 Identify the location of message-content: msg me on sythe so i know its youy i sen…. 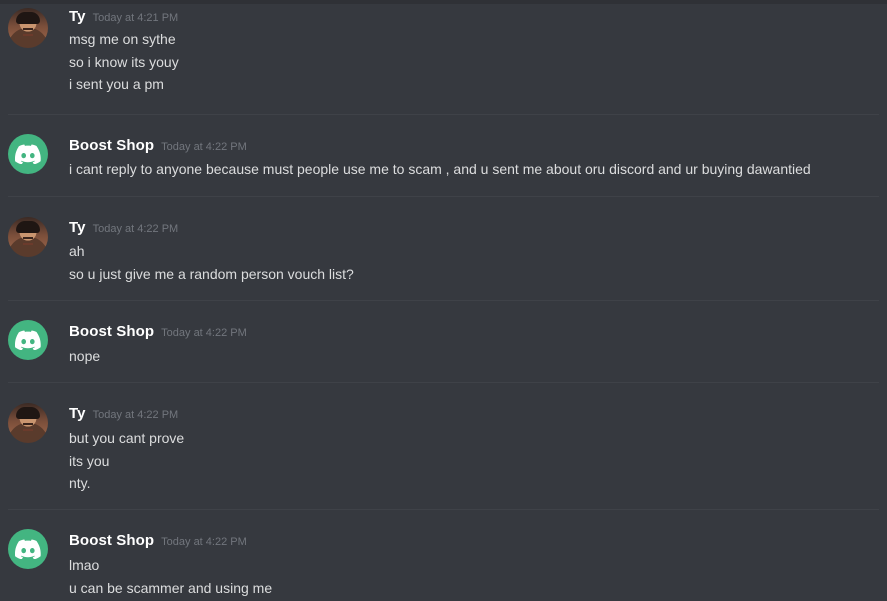
(473, 62).